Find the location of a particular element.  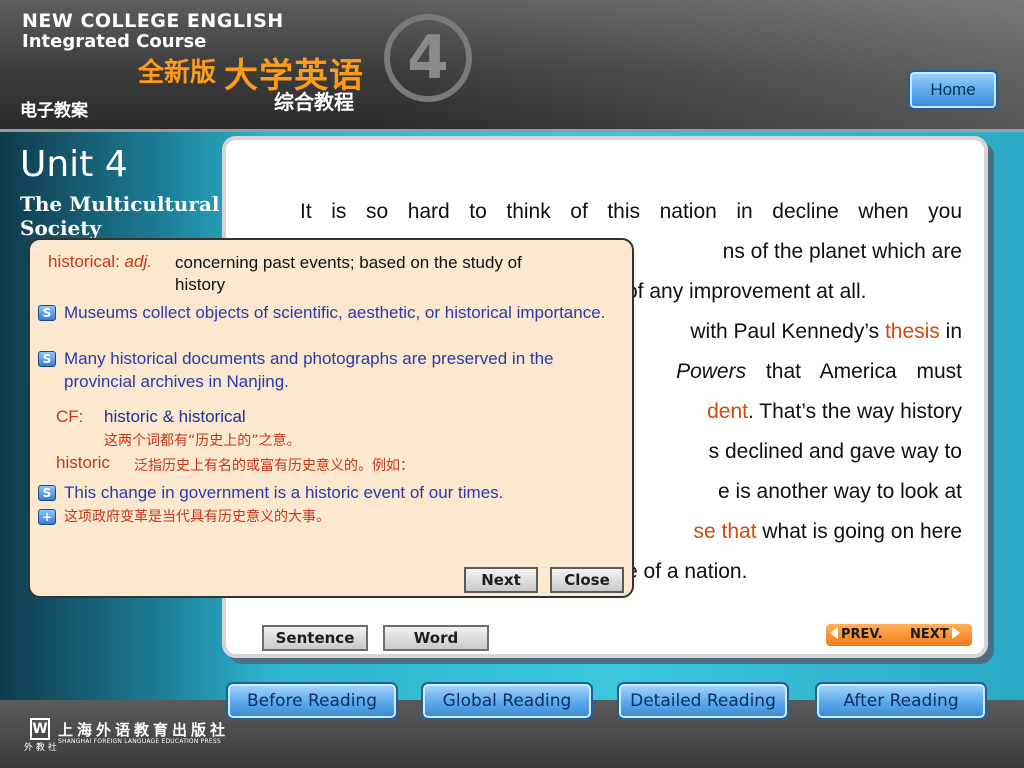

definition-term: historical: adj. is located at coordinates (100, 261).